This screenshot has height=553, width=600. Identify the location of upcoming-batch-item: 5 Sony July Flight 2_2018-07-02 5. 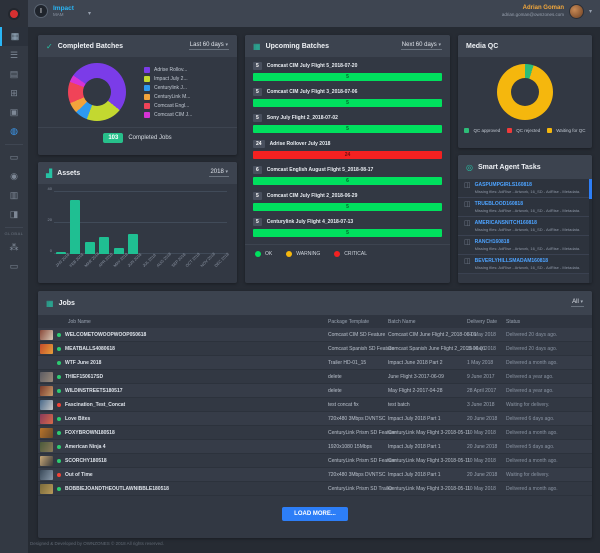
(347, 123).